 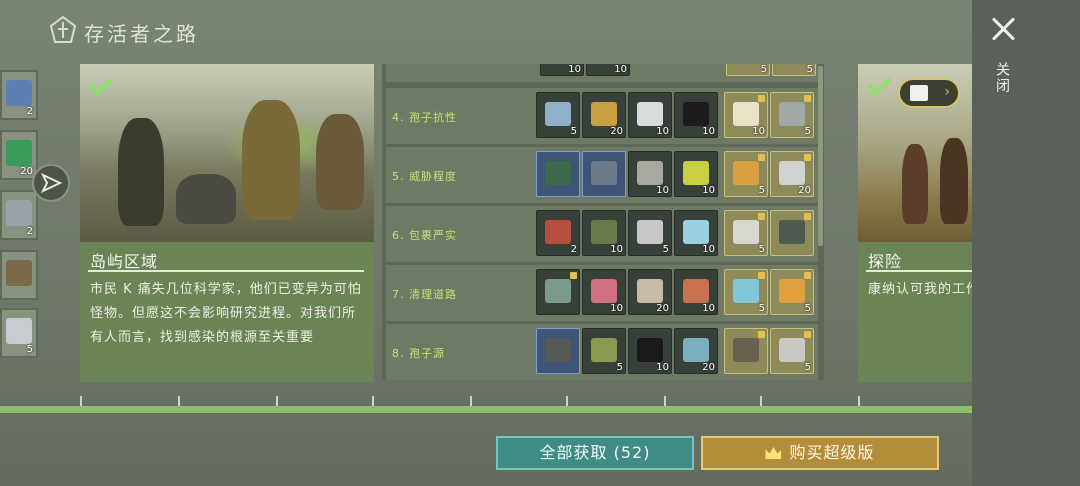 What do you see at coordinates (141, 34) in the screenshot?
I see `page-title: 存活者之路` at bounding box center [141, 34].